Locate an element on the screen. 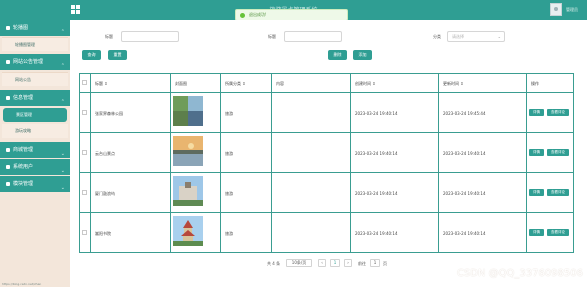 The image size is (587, 287). sidebar-group-label: 网站公告管理 is located at coordinates (28, 62).